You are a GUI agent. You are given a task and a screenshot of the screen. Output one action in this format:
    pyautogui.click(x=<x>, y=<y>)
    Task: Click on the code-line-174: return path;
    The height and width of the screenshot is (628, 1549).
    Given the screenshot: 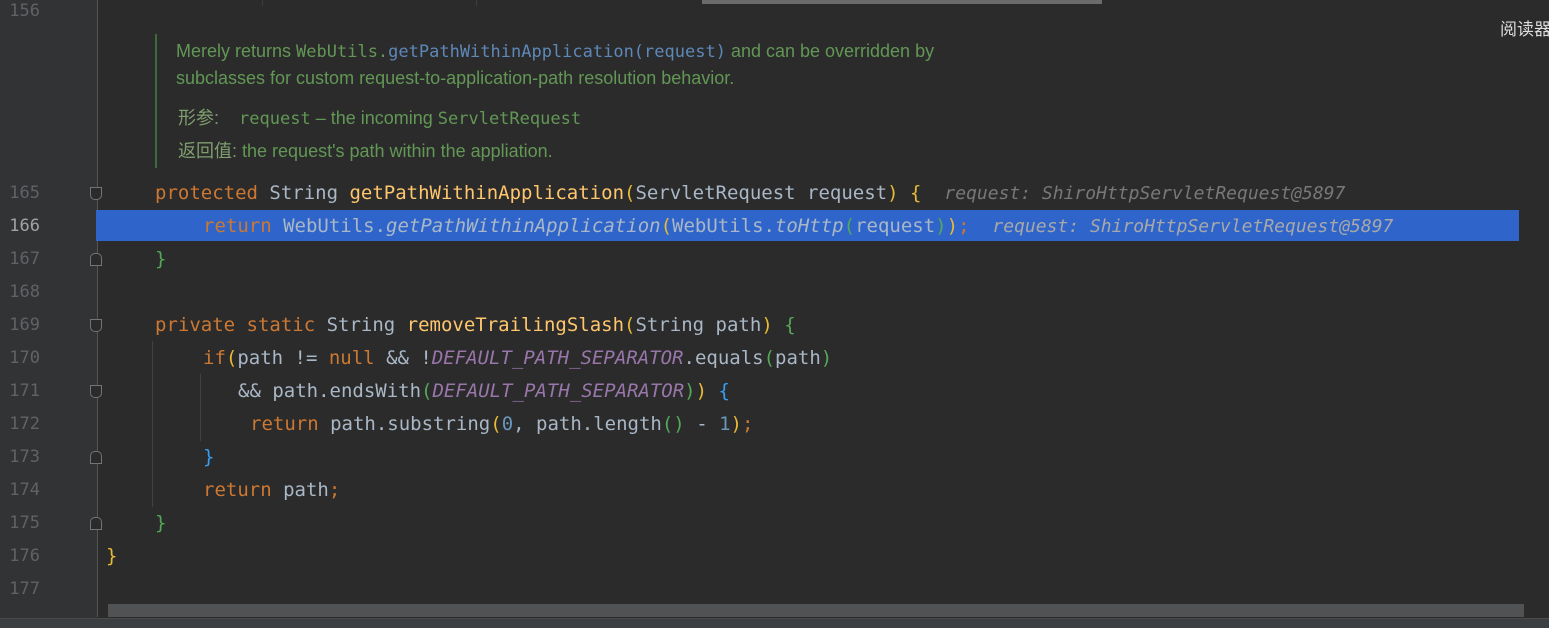 What is the action you would take?
    pyautogui.click(x=271, y=490)
    